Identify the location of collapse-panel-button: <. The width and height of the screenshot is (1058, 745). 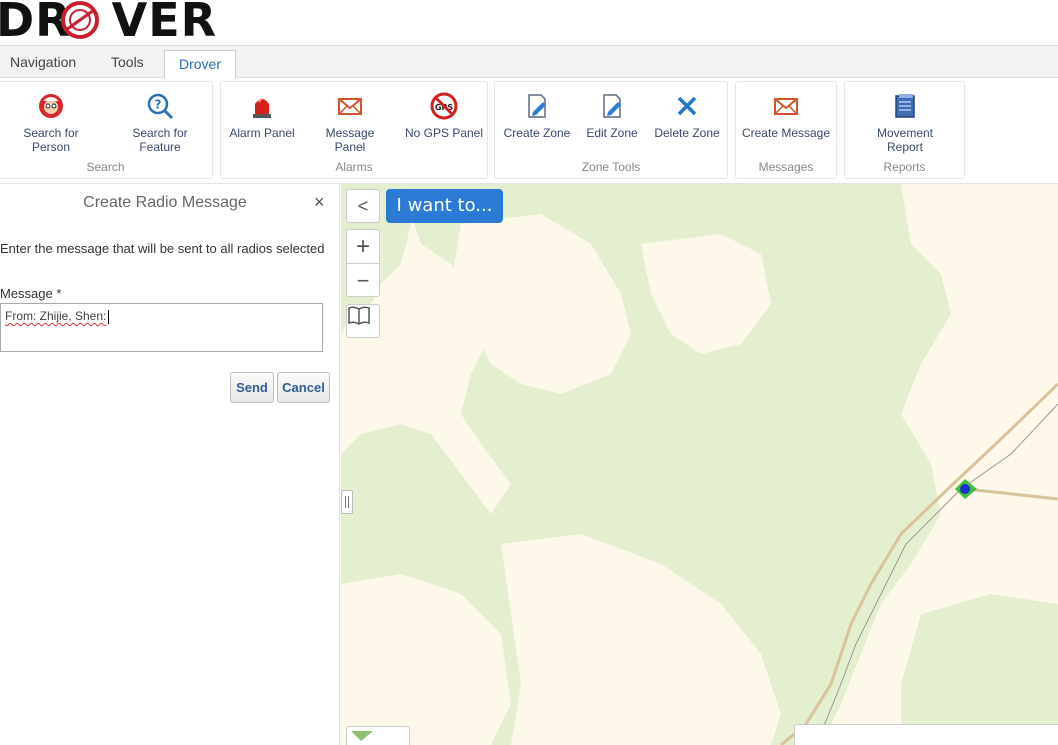
(363, 206).